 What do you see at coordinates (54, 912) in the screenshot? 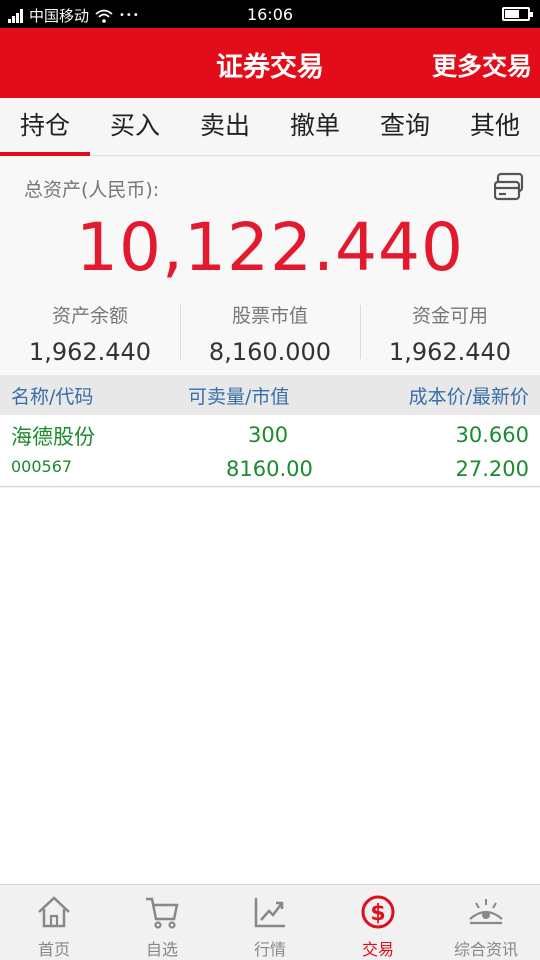
I see `home-icon` at bounding box center [54, 912].